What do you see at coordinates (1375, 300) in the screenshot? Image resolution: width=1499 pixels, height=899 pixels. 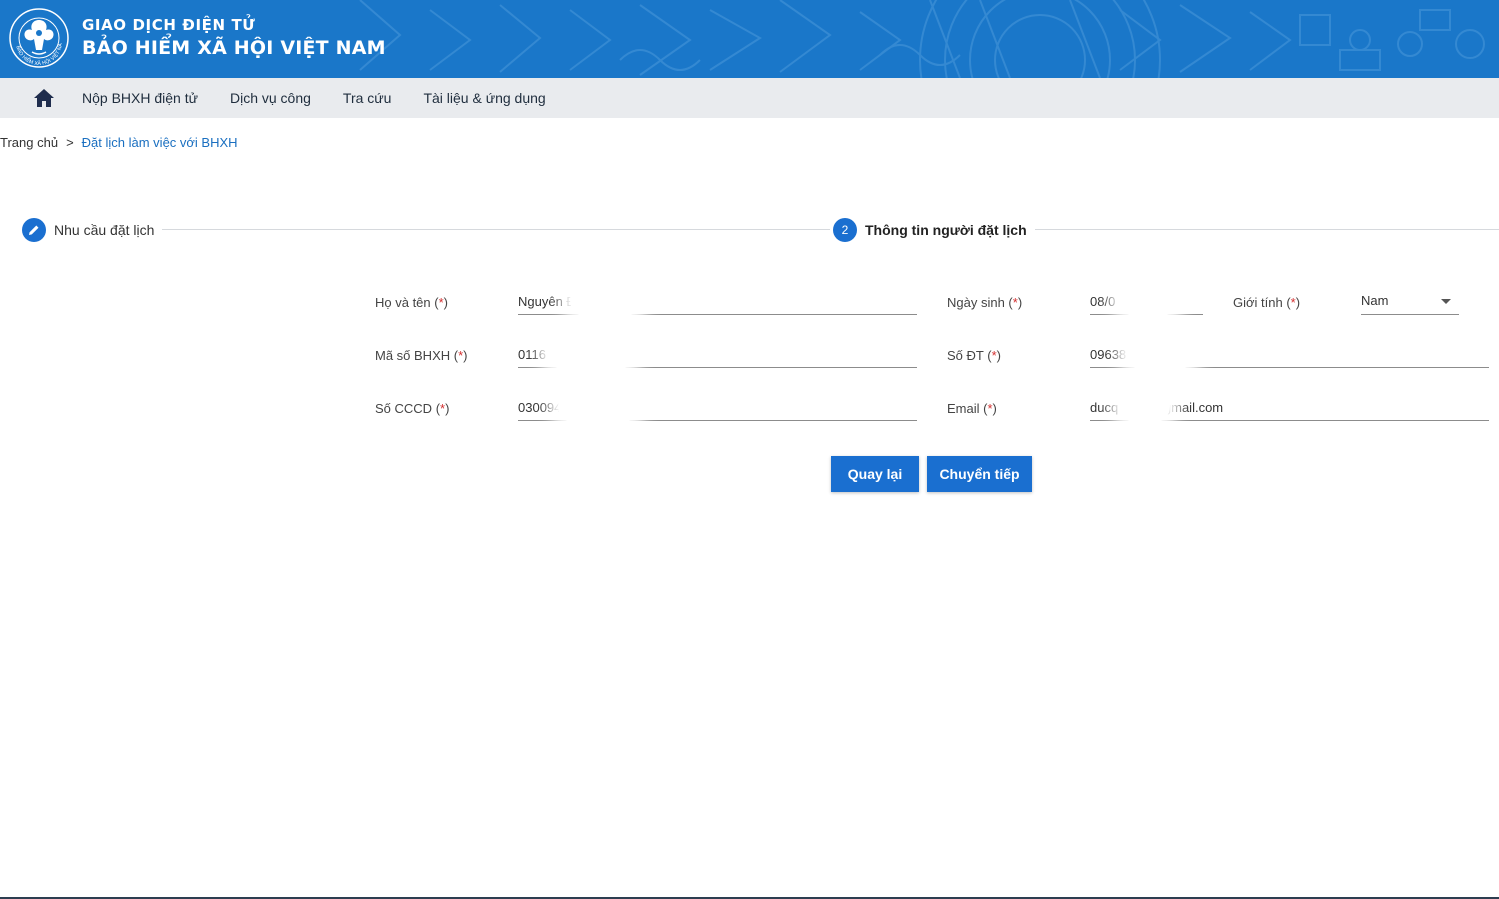 I see `gioi-tinh-value: Nam` at bounding box center [1375, 300].